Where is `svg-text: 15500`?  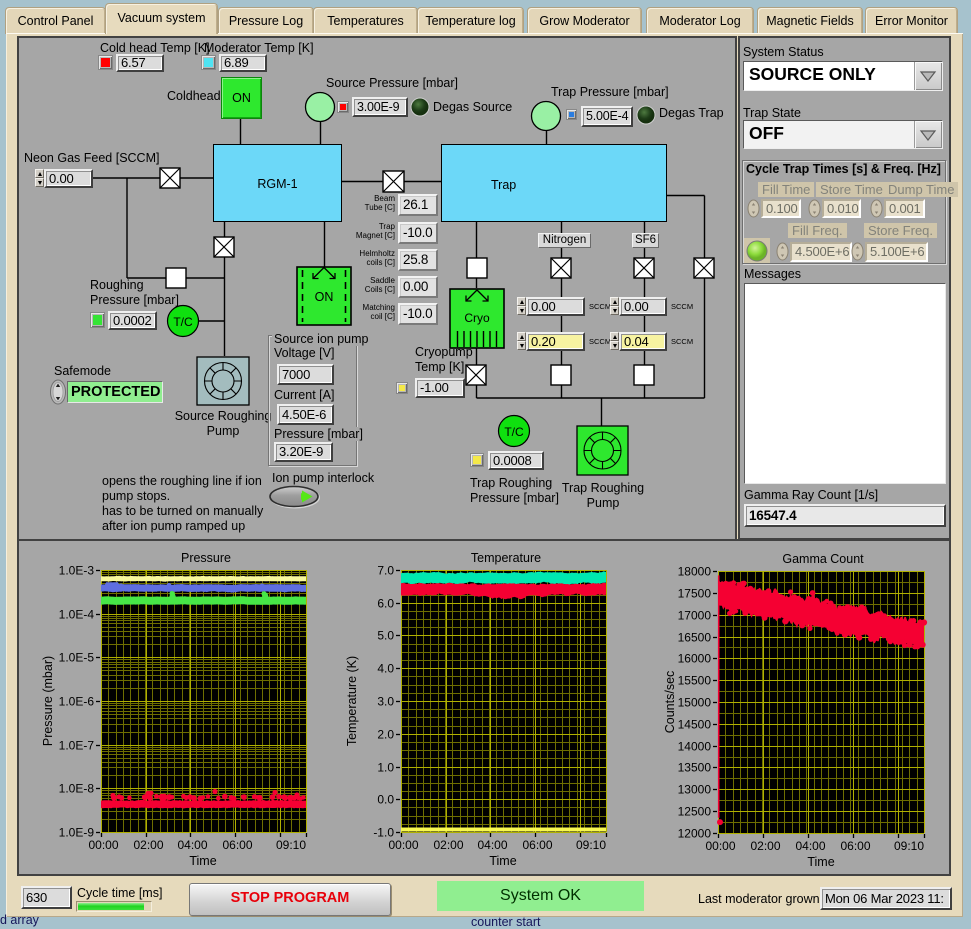
svg-text: 15500 is located at coordinates (695, 681).